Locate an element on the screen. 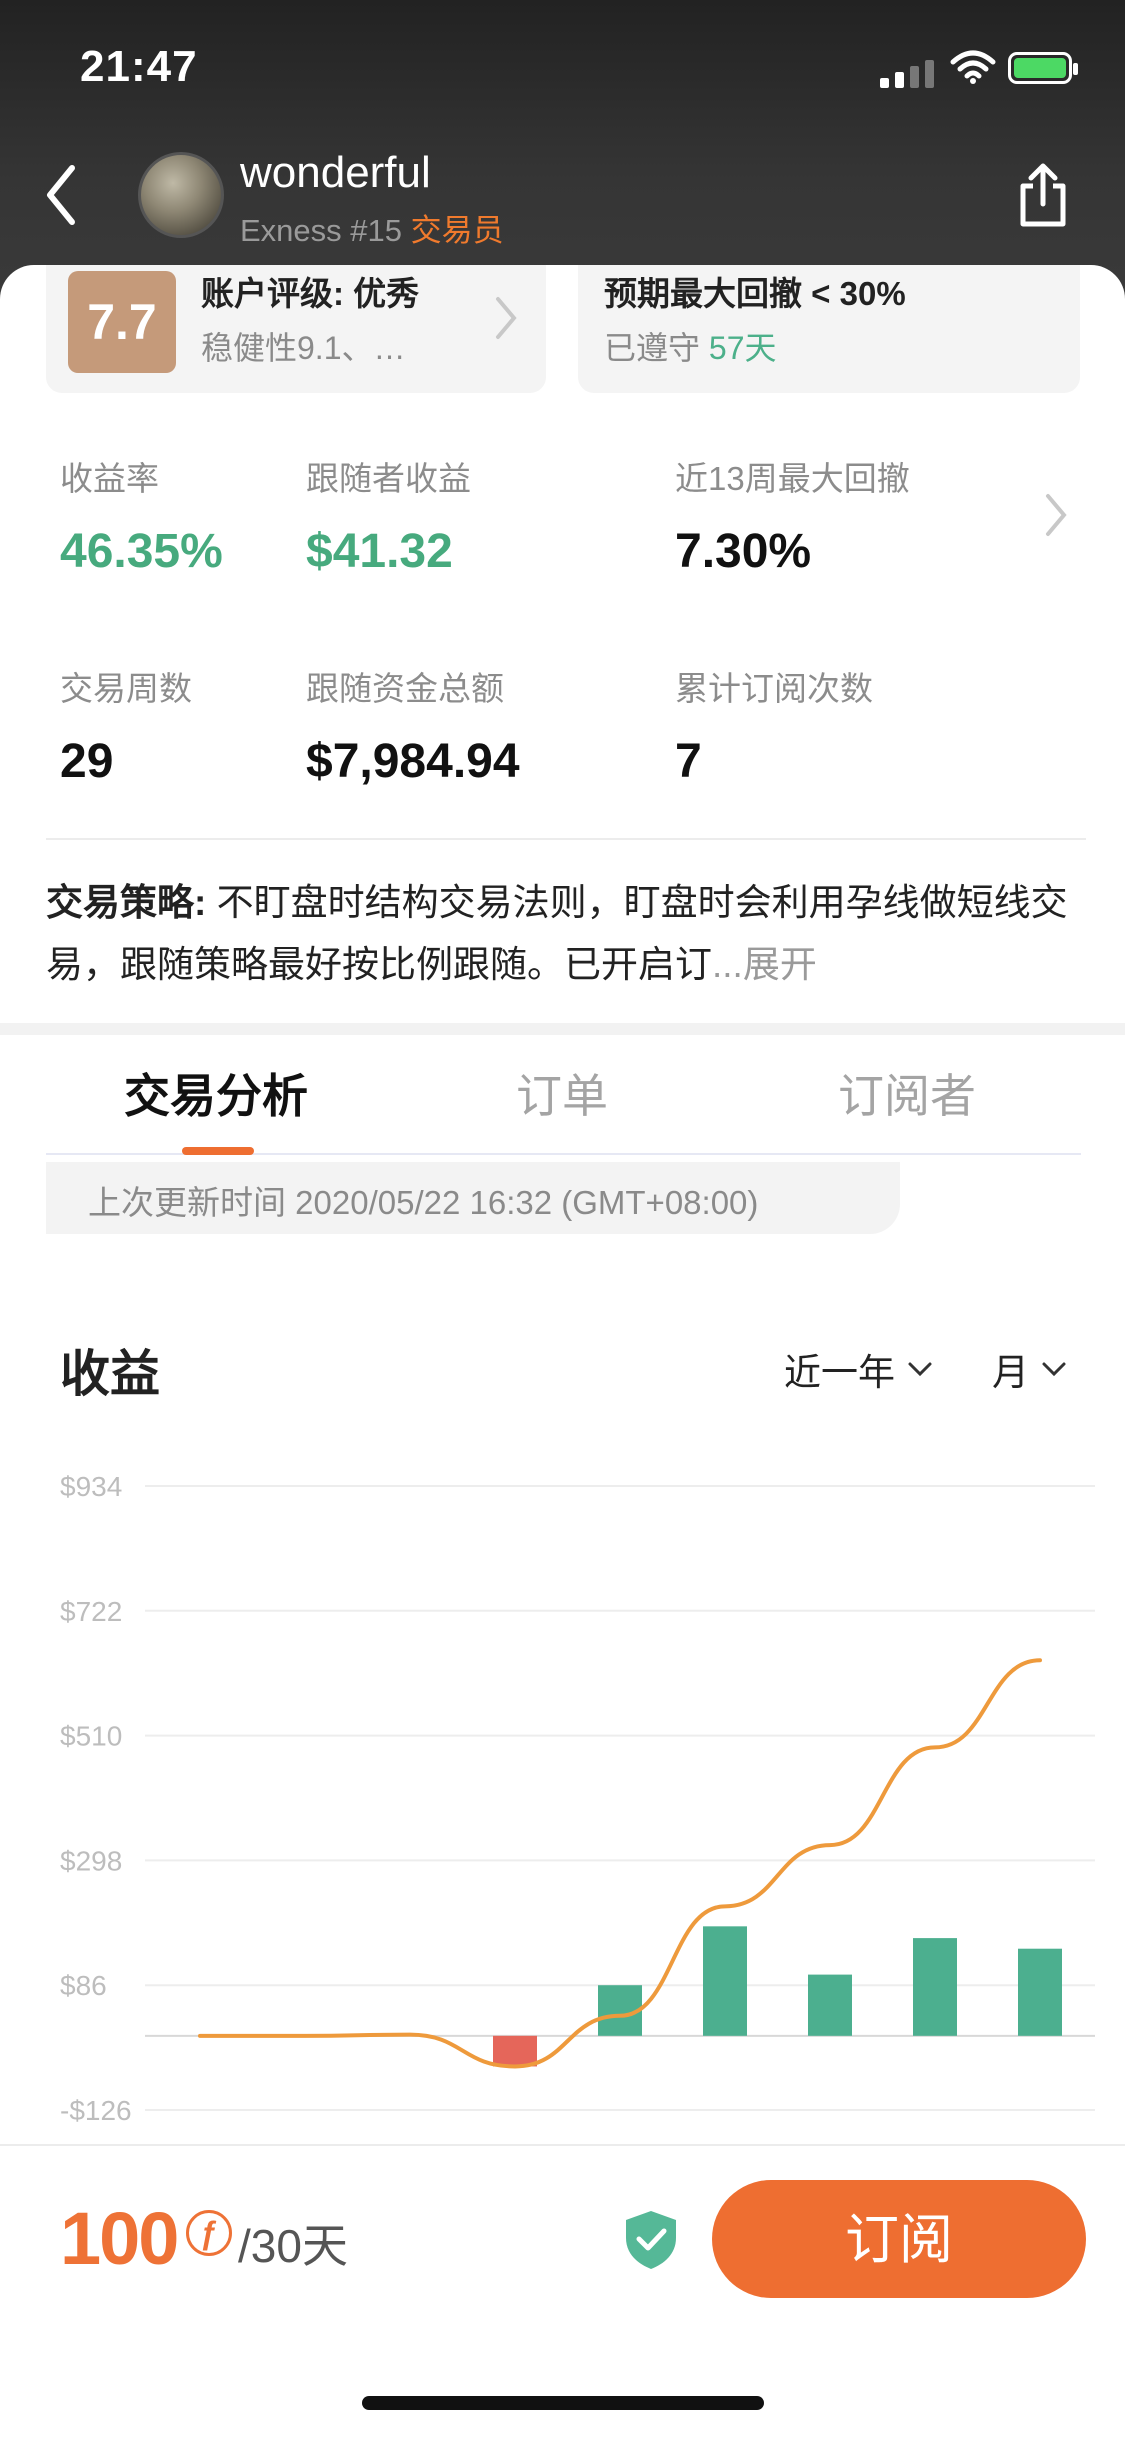 This screenshot has width=1125, height=2438. tab-active-indicator is located at coordinates (218, 1151).